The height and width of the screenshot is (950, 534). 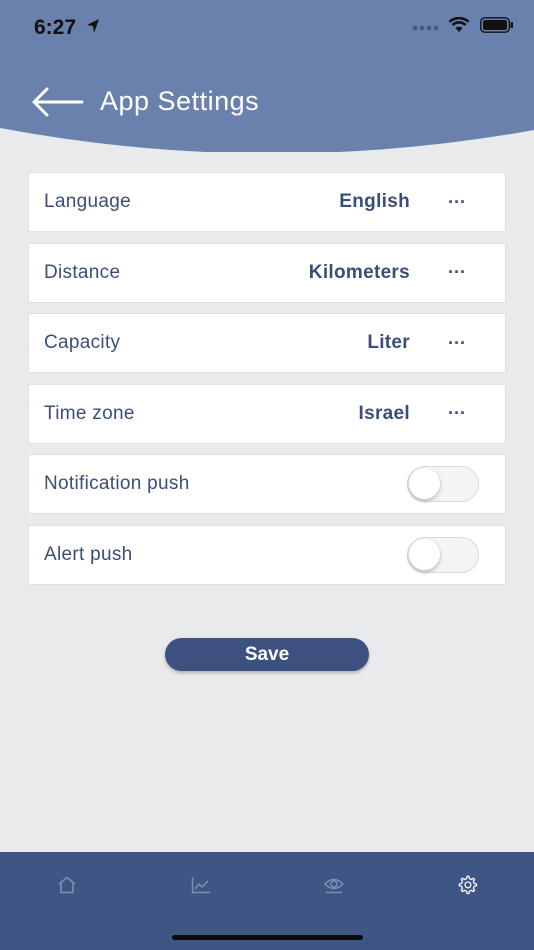 I want to click on bottom-nav, so click(x=267, y=901).